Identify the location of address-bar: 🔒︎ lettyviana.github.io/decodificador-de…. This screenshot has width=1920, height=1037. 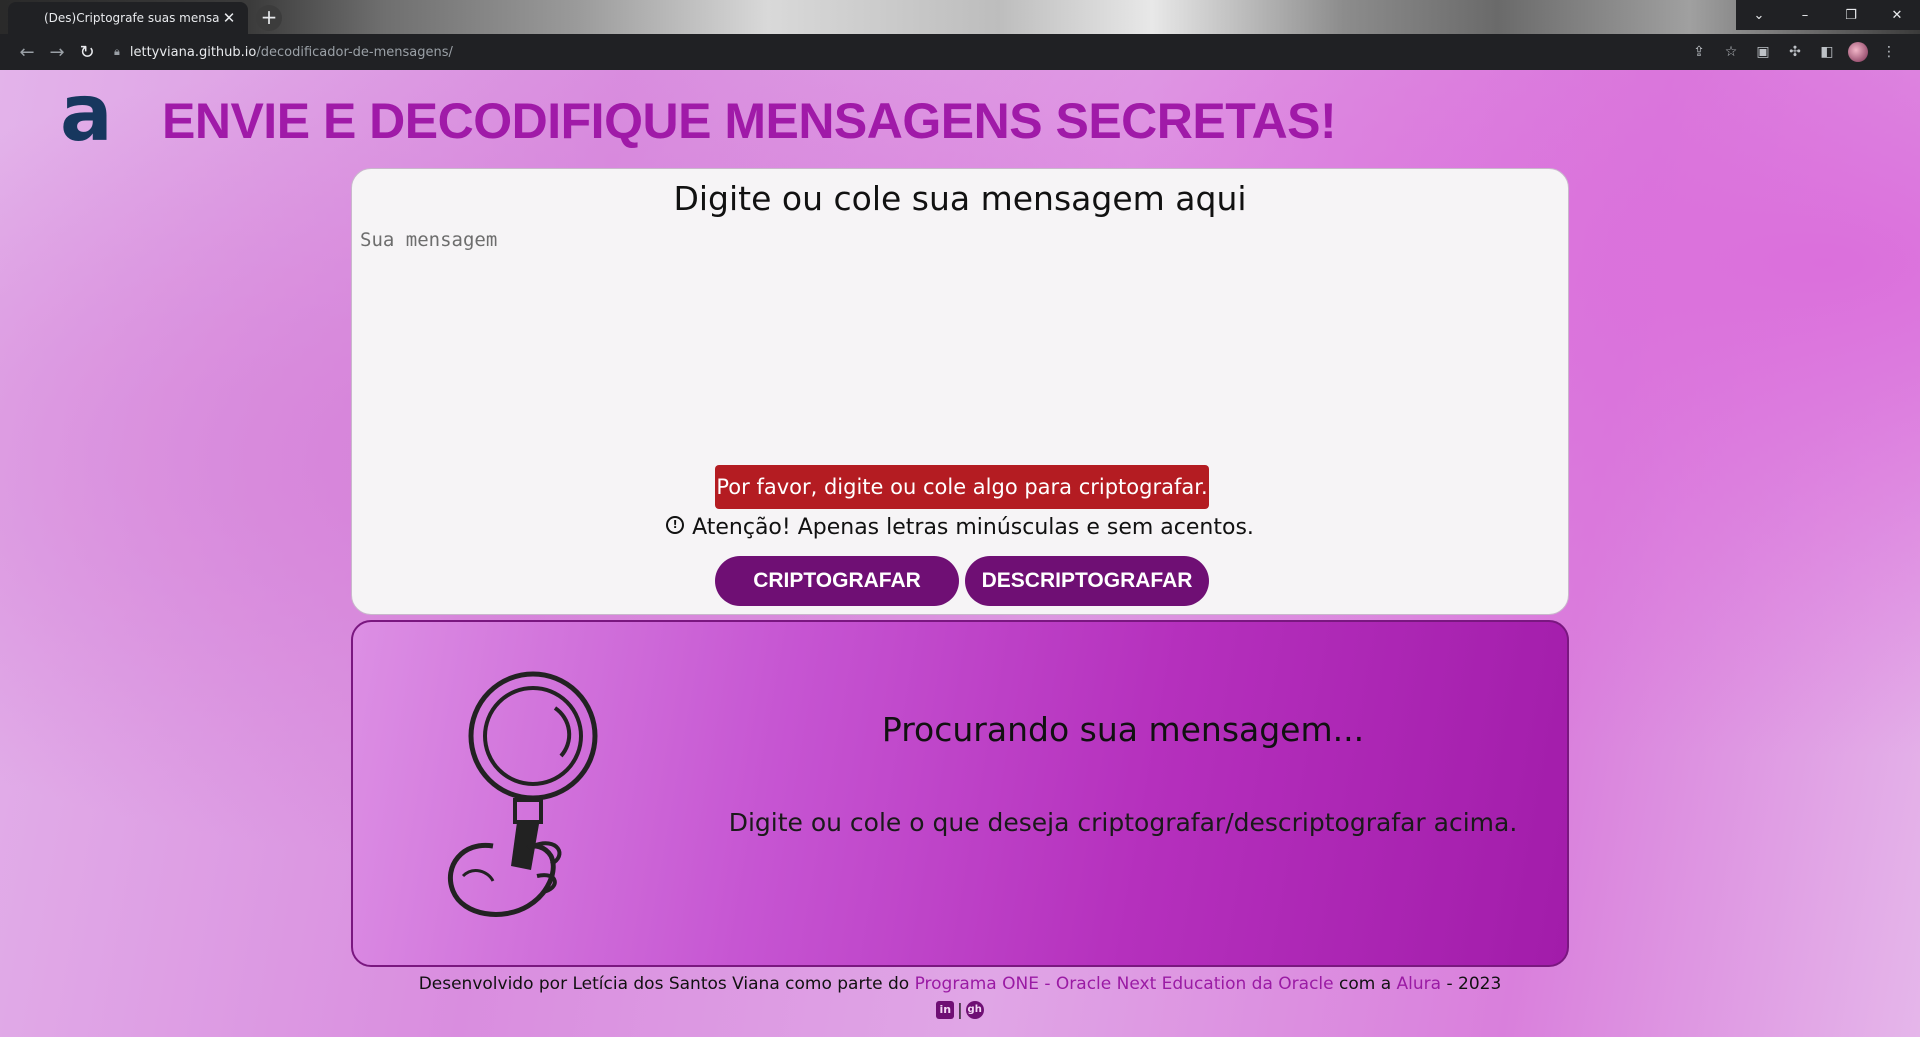
(901, 52).